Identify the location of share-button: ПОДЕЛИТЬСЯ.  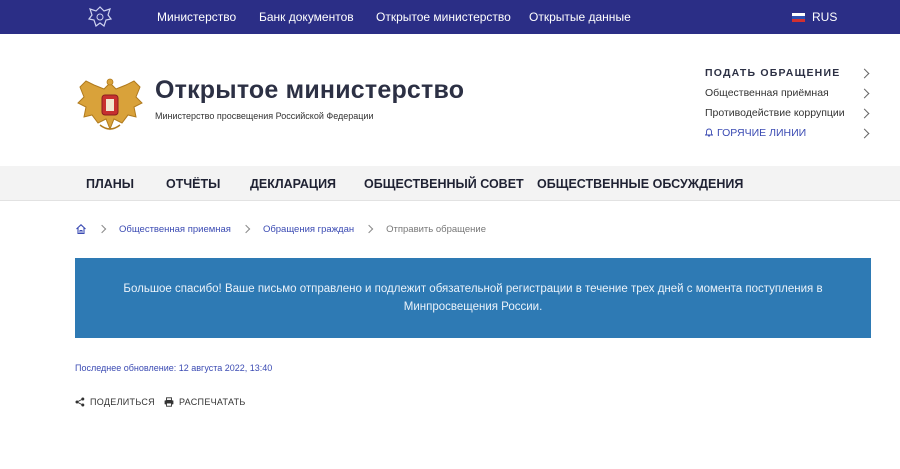
(115, 402).